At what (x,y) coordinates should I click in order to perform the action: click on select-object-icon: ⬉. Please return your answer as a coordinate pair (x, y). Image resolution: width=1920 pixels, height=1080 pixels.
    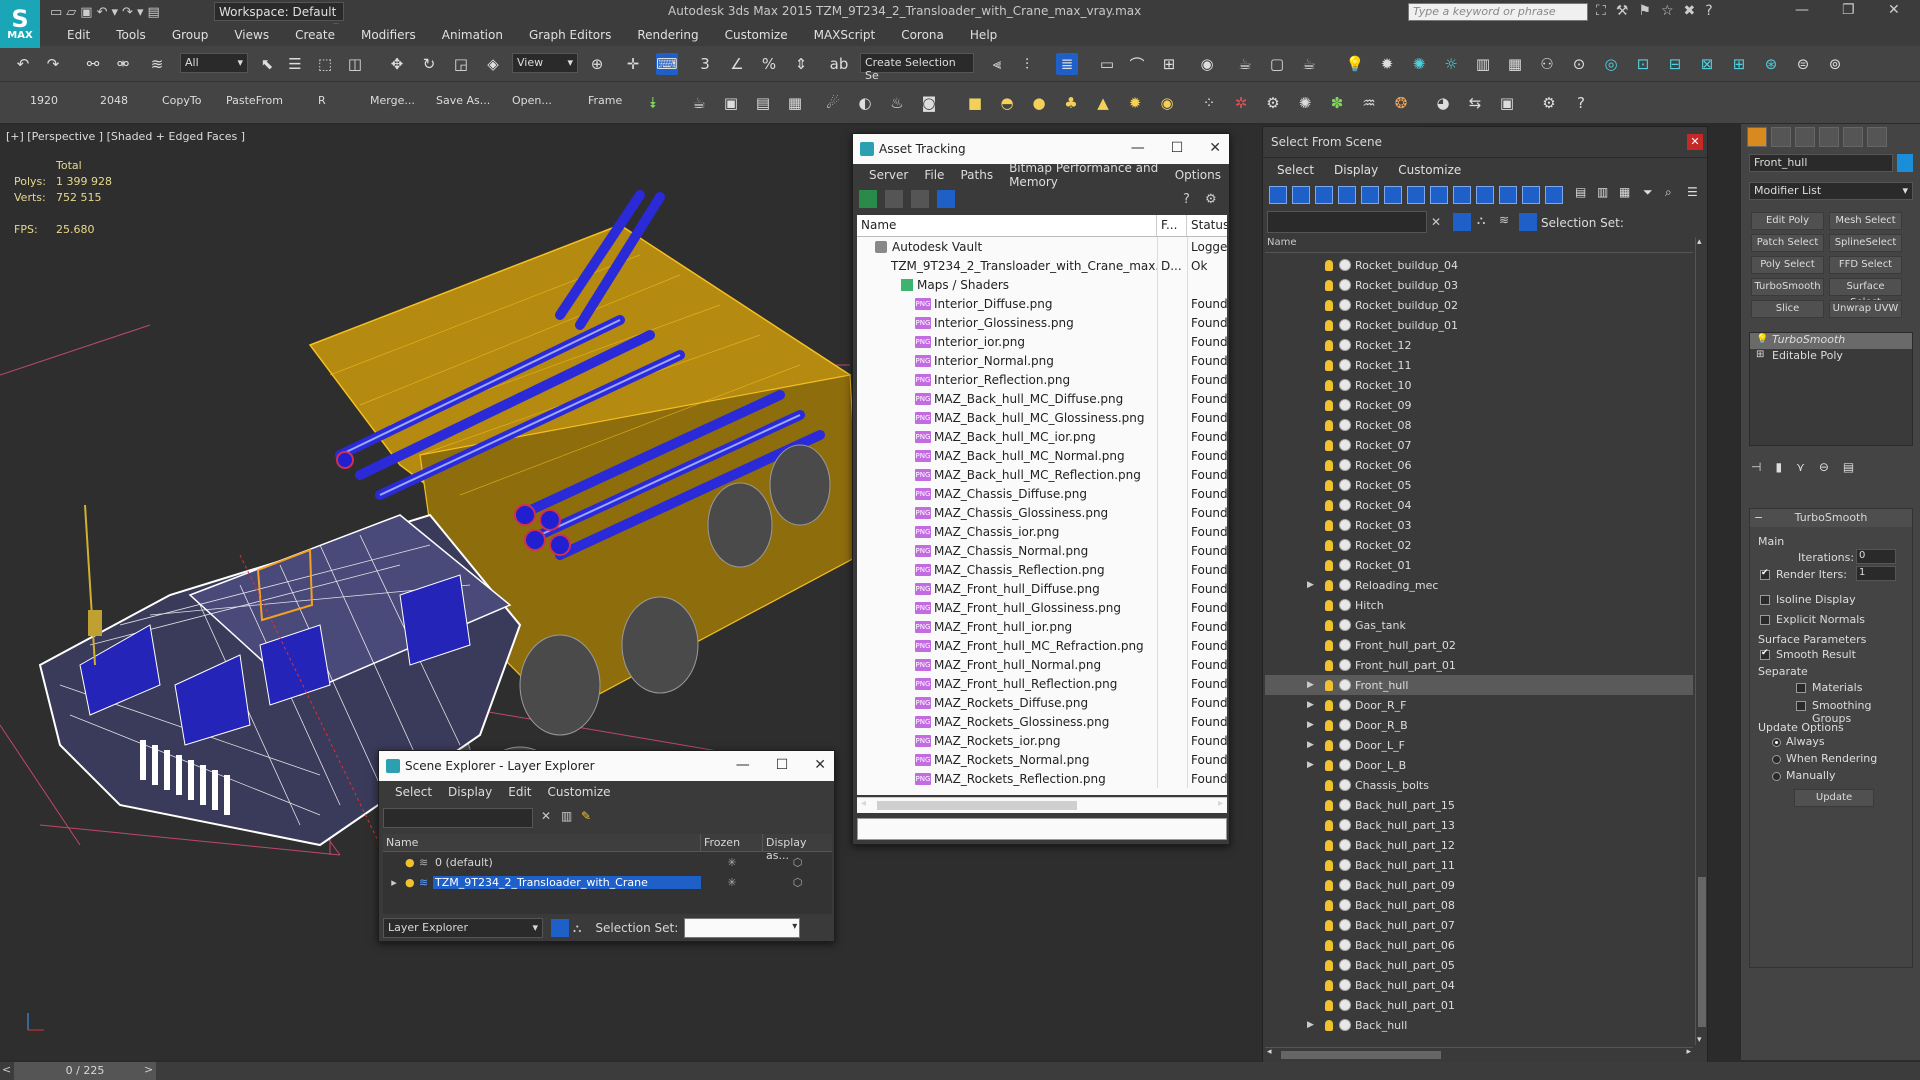
    Looking at the image, I should click on (267, 64).